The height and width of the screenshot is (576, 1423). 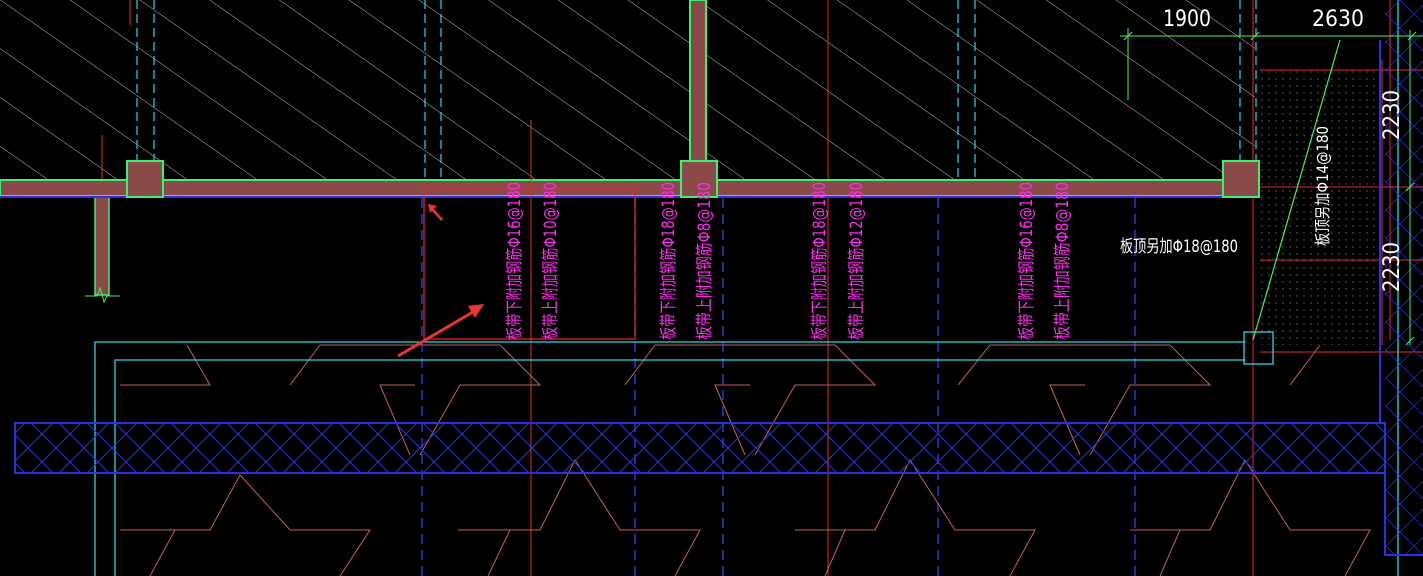 What do you see at coordinates (1338, 19) in the screenshot?
I see `dimension-top-right: 2630` at bounding box center [1338, 19].